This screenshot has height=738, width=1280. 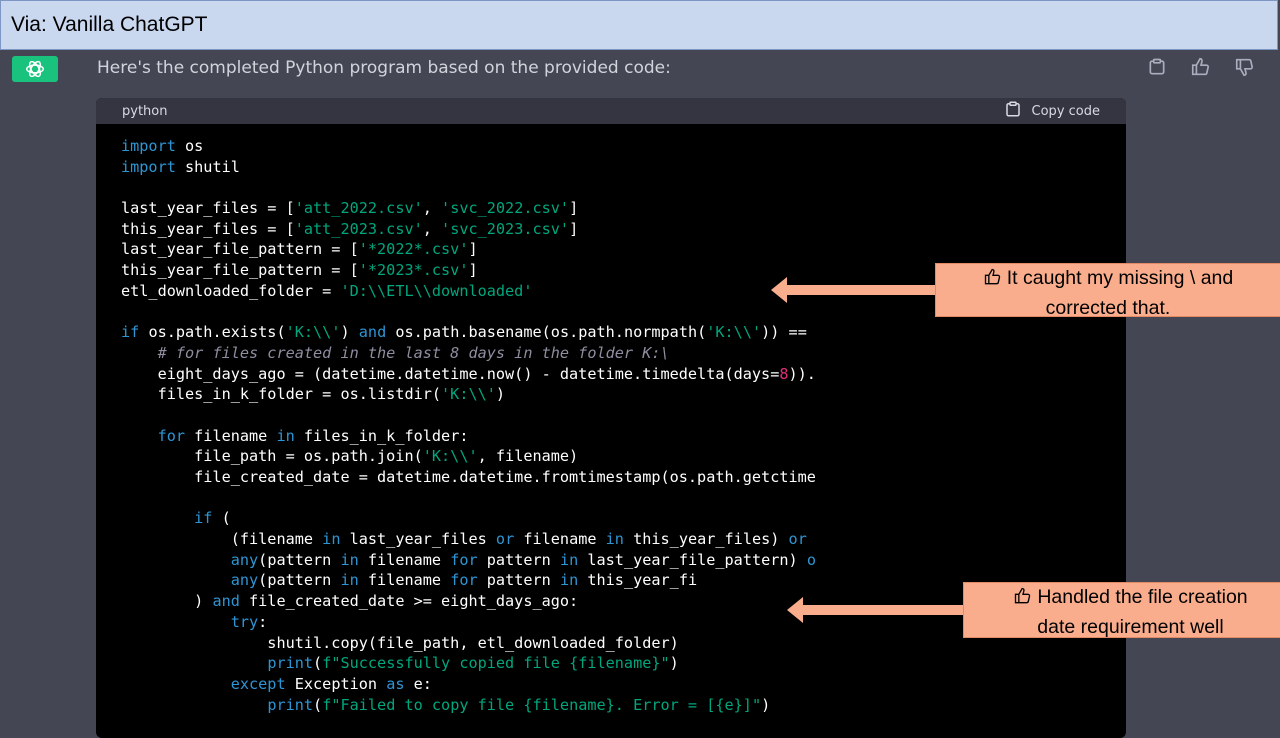 I want to click on code-line: last_year_file_pattern = ['*2022*.csv'], so click(x=623, y=249).